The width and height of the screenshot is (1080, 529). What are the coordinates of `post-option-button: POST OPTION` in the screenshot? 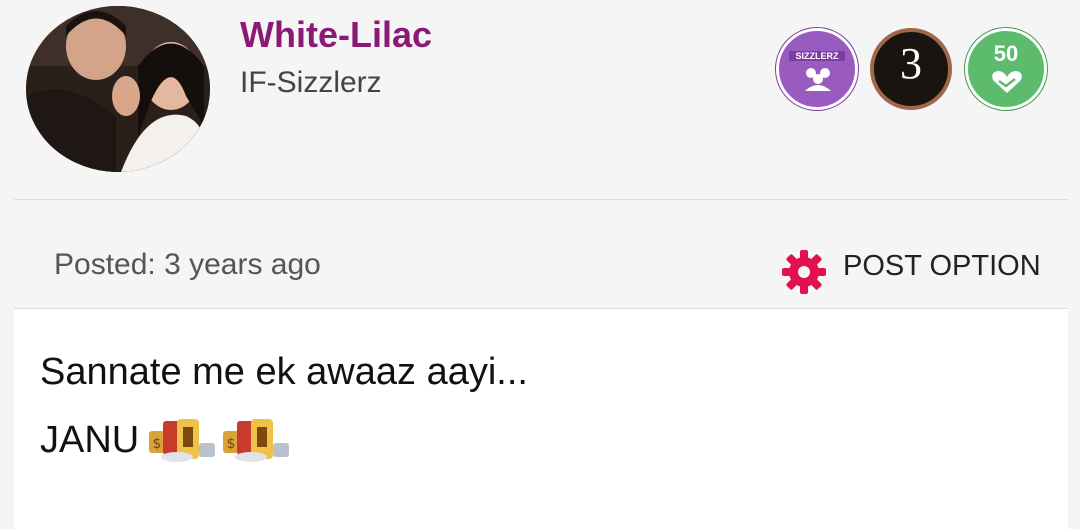 It's located at (942, 266).